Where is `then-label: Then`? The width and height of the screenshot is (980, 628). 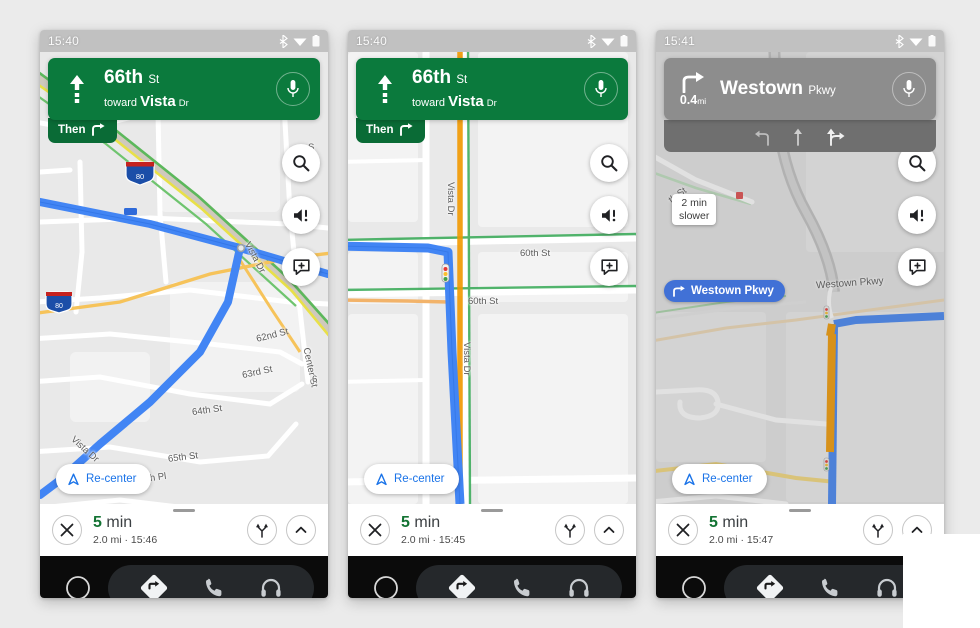 then-label: Then is located at coordinates (72, 129).